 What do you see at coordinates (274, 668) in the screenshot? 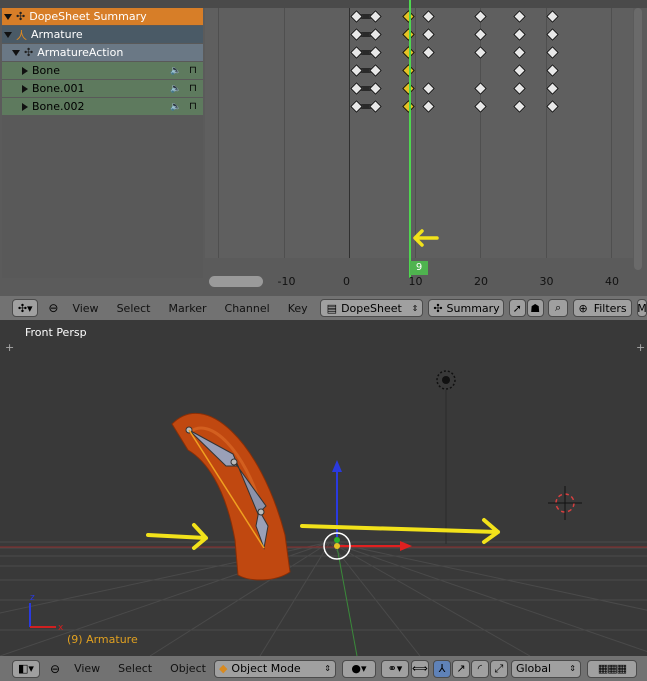
I see `object-mode-dropdown: ◆ Object Mode ⇕` at bounding box center [274, 668].